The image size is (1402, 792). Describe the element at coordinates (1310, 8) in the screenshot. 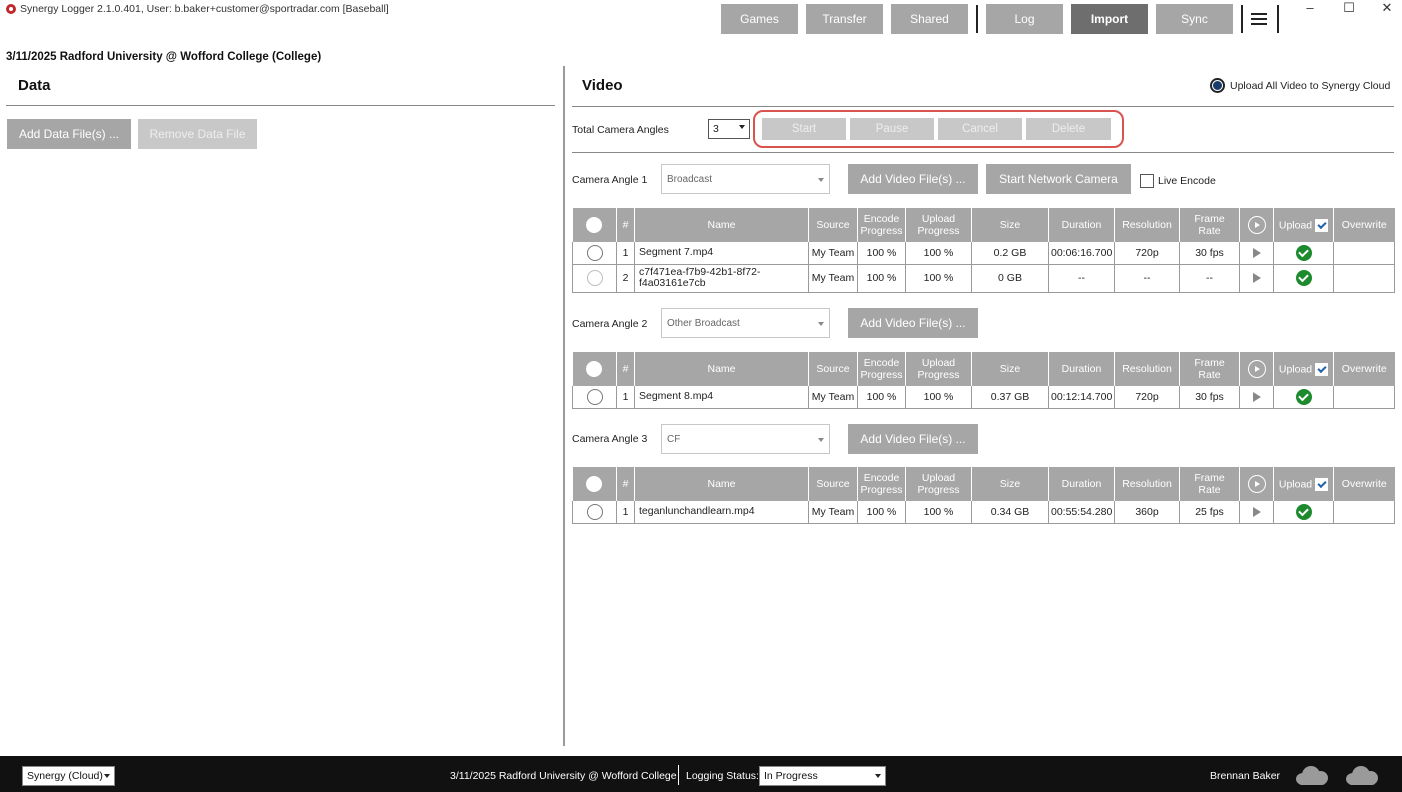

I see `minimize-button: –` at that location.